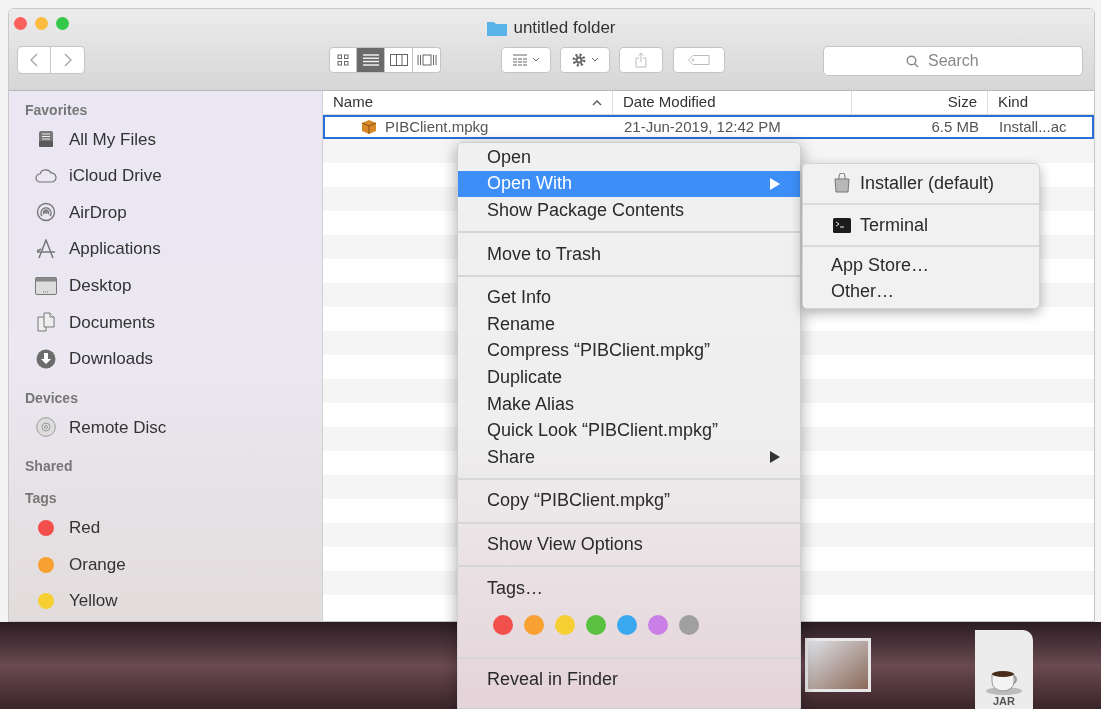 This screenshot has width=1101, height=709. Describe the element at coordinates (629, 430) in the screenshot. I see `menu-item: Quick Look “PIBClient.mpkg”` at that location.